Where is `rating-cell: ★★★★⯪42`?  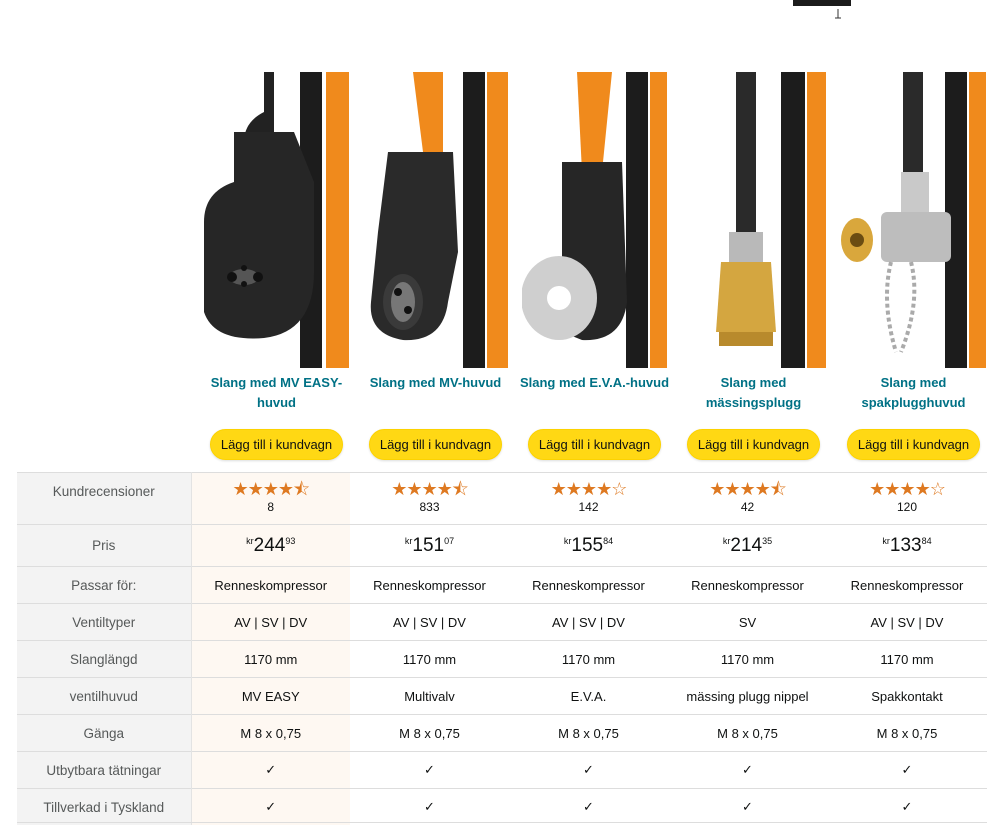 rating-cell: ★★★★⯪42 is located at coordinates (747, 499).